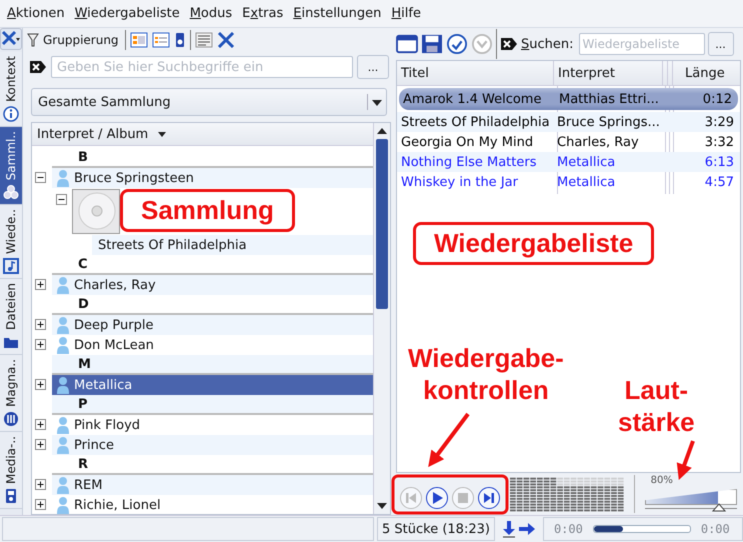  Describe the element at coordinates (84, 364) in the screenshot. I see `letter-heading: M` at that location.